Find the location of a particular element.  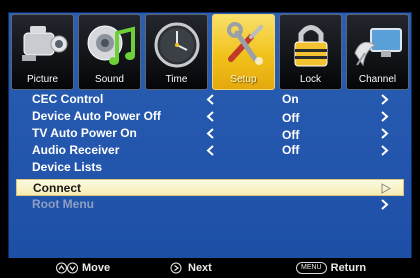

tab-label-setup: Setup is located at coordinates (243, 79).